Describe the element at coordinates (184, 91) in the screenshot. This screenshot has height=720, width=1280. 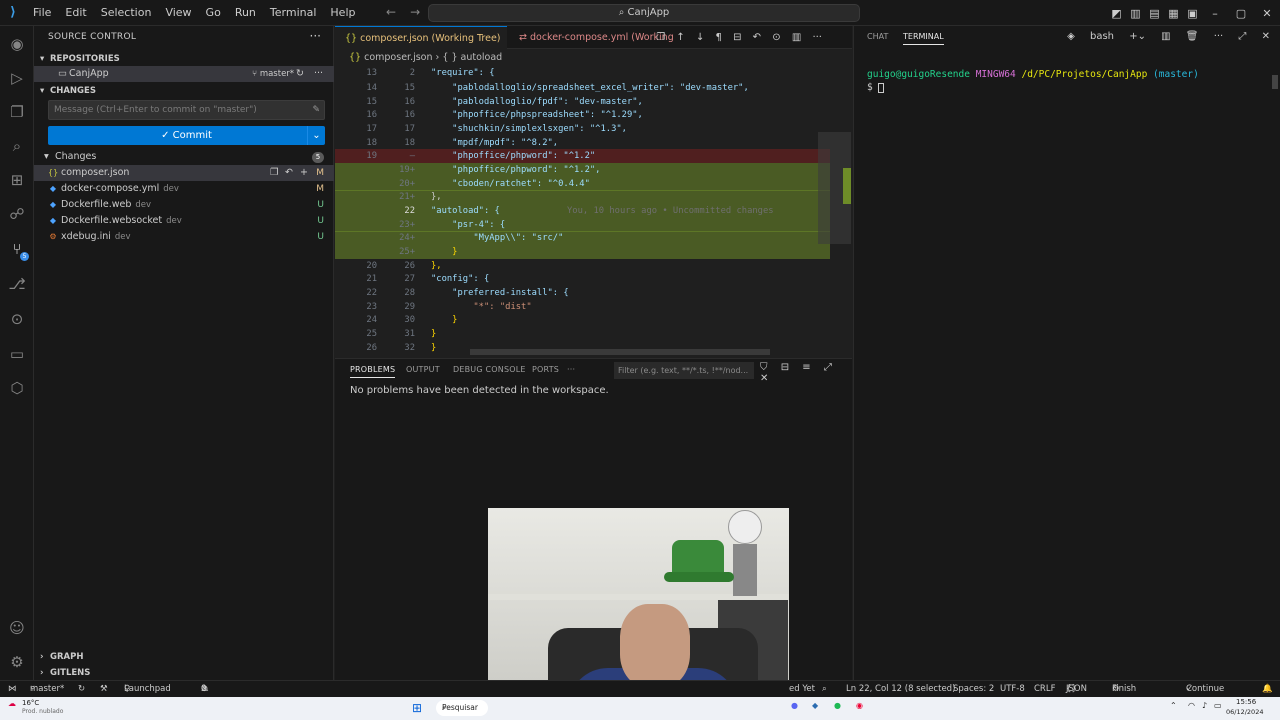
I see `changes-section: ▾ CHANGES` at that location.